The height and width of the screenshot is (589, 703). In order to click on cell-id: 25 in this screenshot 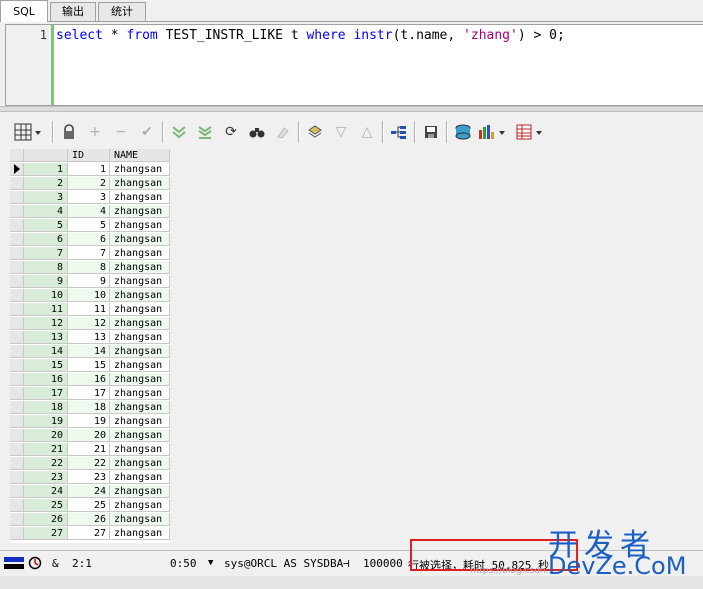, I will do `click(89, 505)`.